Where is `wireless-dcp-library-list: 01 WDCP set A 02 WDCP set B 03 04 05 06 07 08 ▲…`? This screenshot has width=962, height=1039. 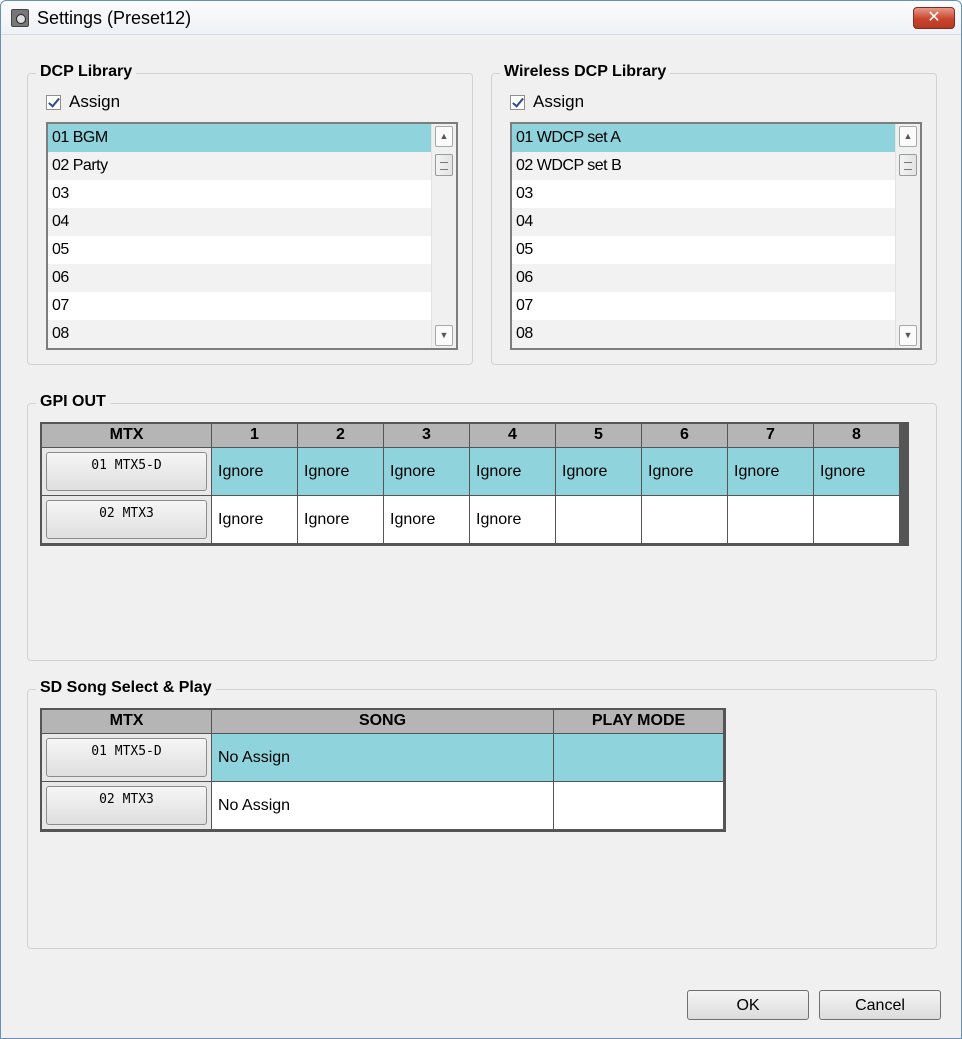 wireless-dcp-library-list: 01 WDCP set A 02 WDCP set B 03 04 05 06 07 08 ▲… is located at coordinates (716, 236).